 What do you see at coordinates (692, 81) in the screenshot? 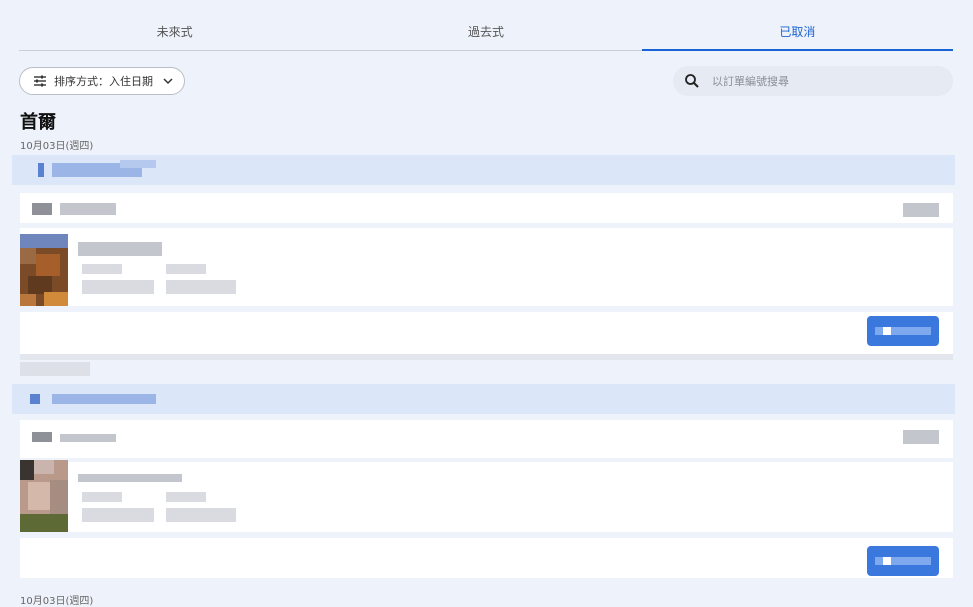
I see `search-icon` at bounding box center [692, 81].